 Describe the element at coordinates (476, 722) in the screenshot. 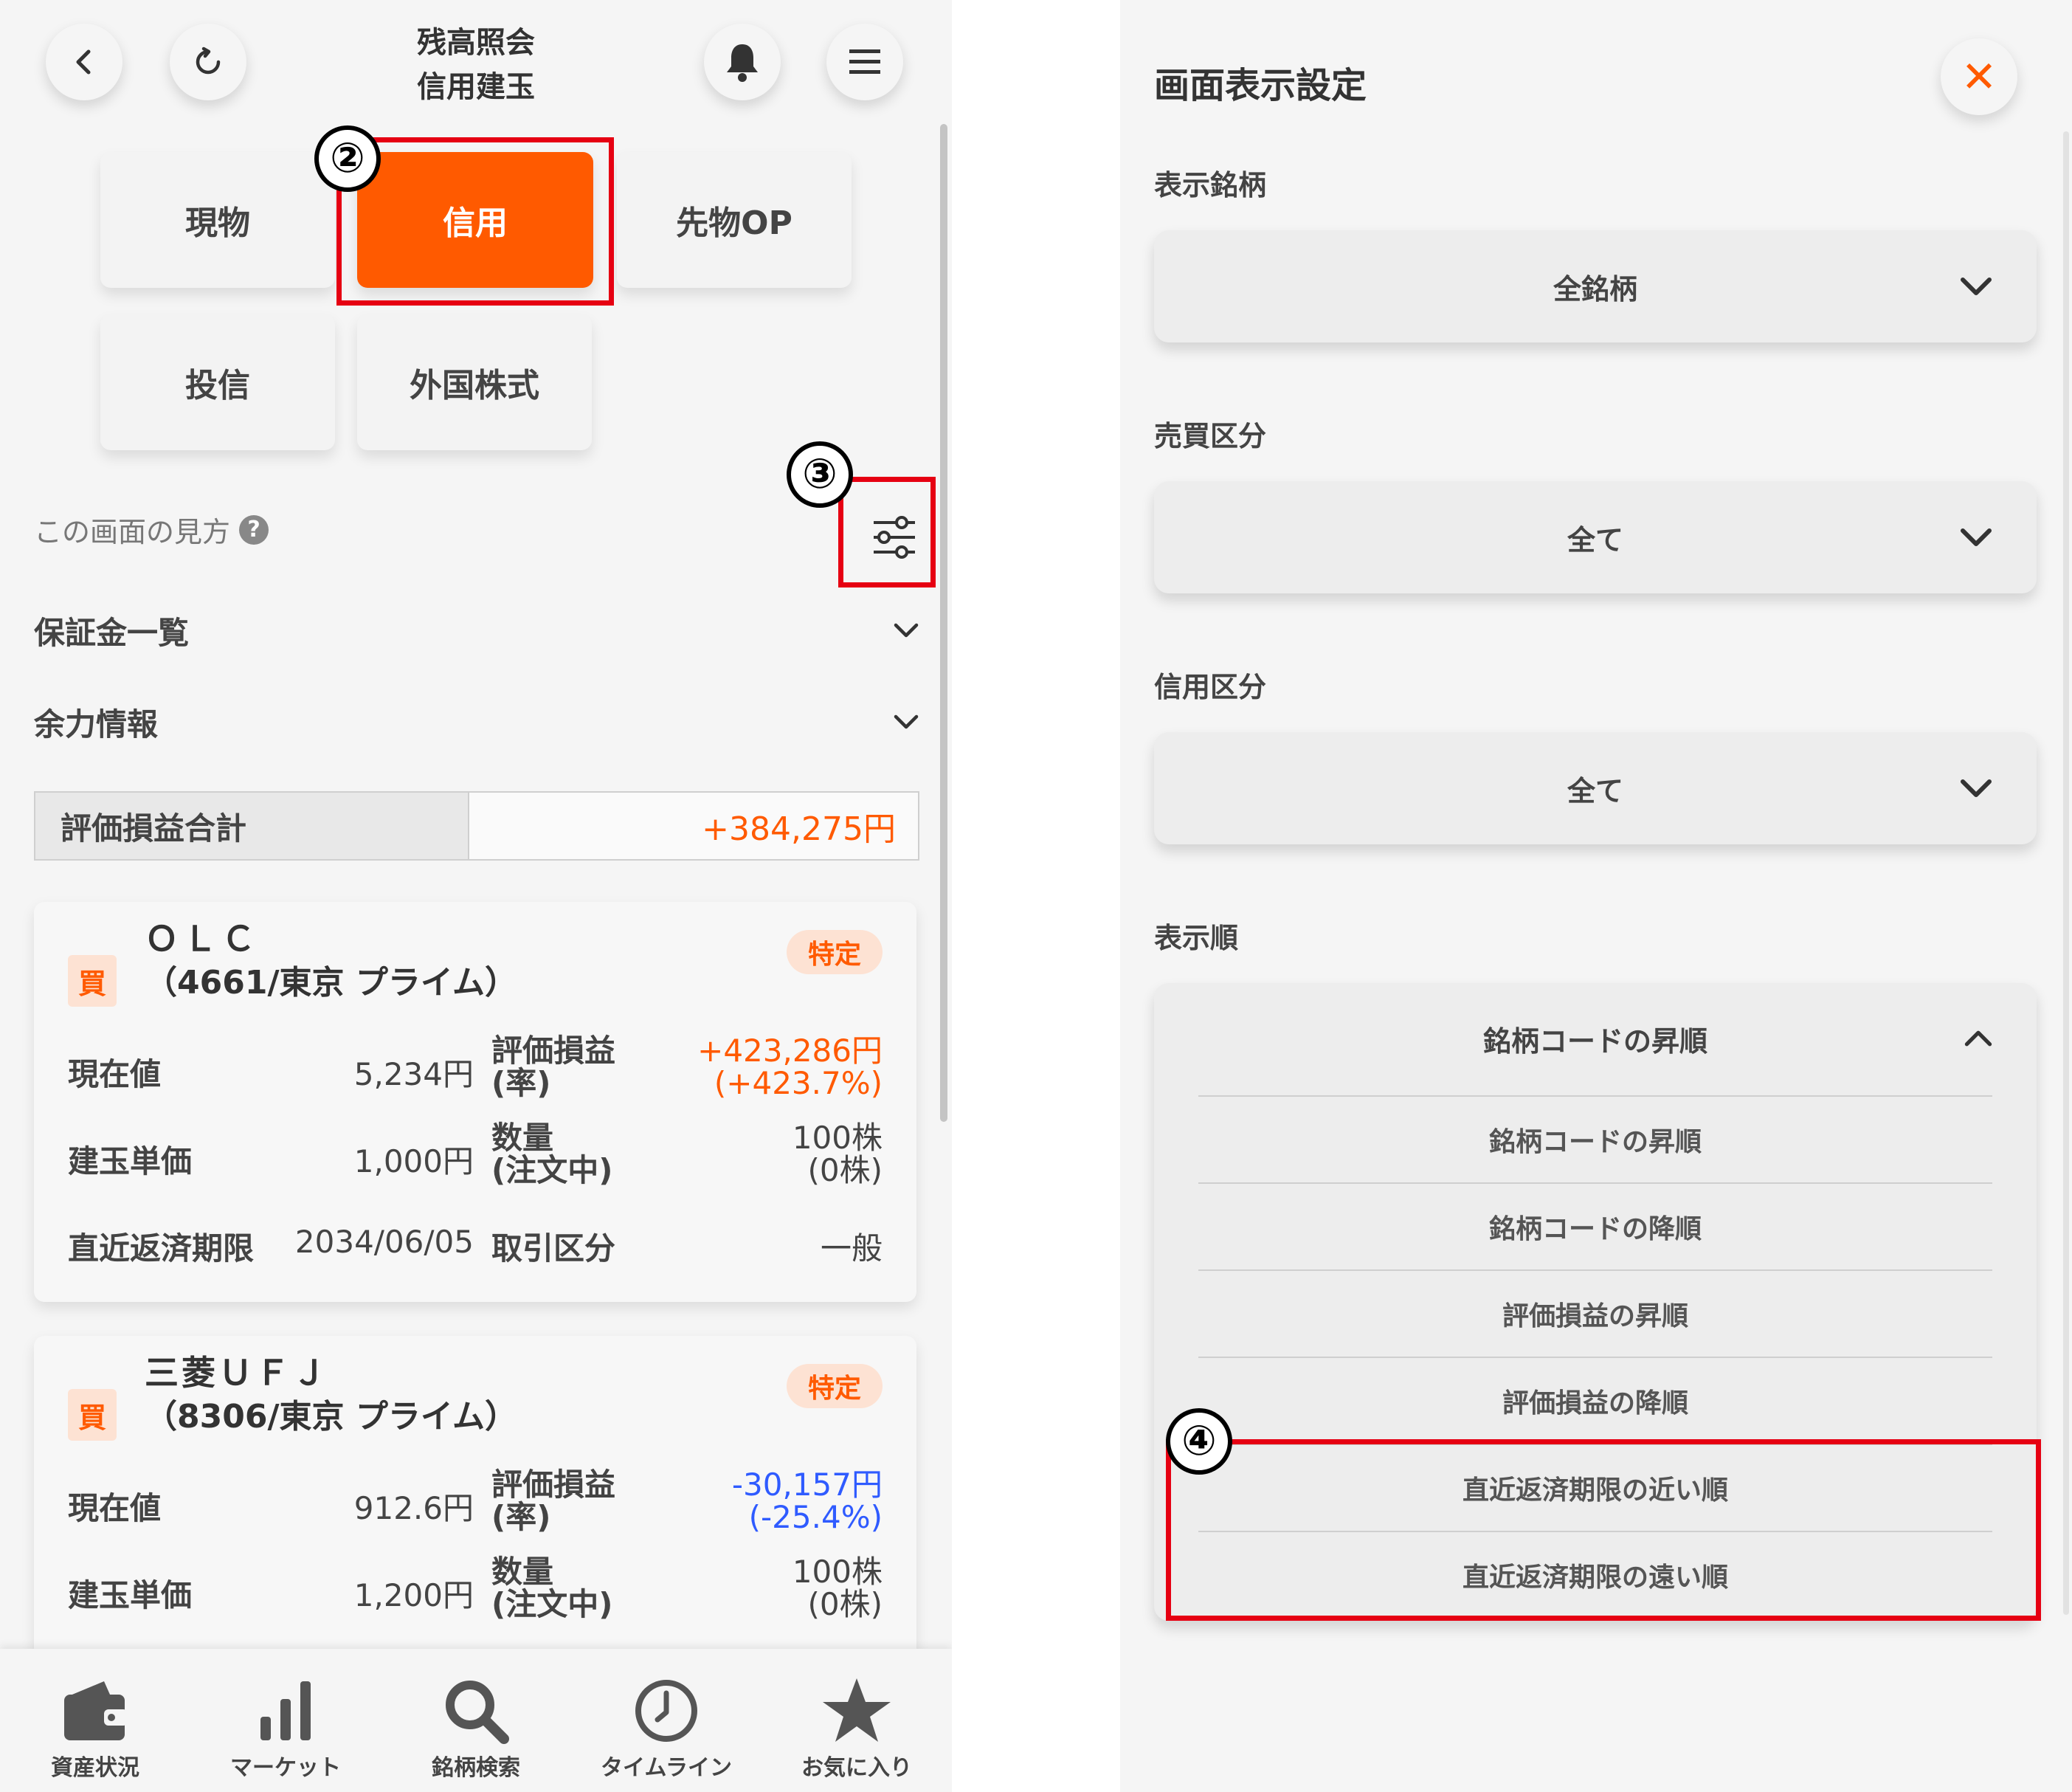

I see `accordion-capacity-info: 余力情報` at that location.